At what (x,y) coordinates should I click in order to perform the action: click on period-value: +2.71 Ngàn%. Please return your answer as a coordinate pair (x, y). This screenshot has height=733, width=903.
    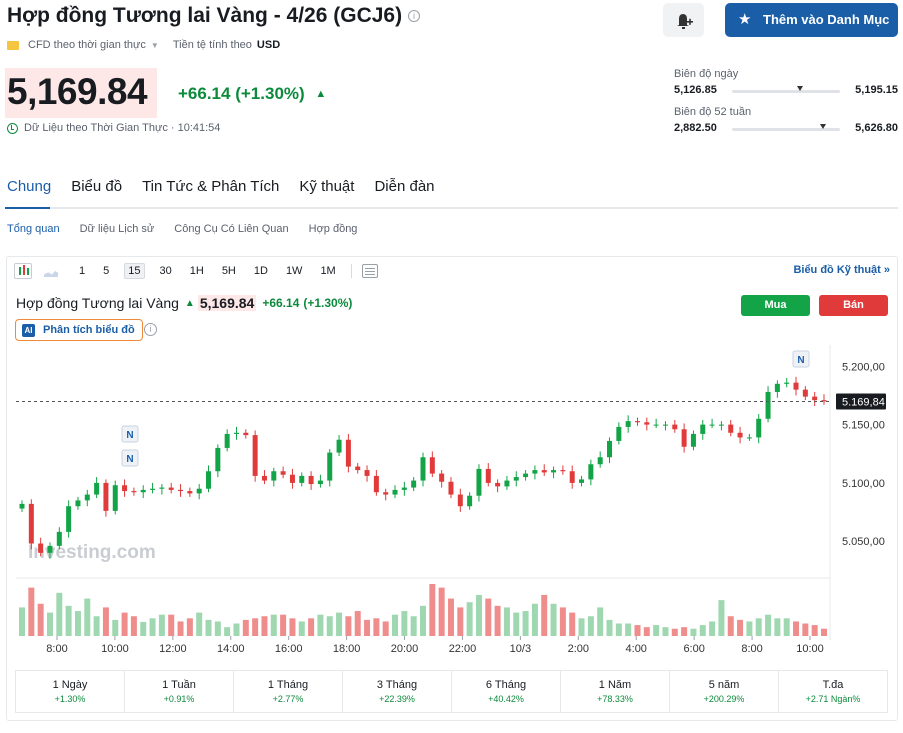
    Looking at the image, I should click on (833, 699).